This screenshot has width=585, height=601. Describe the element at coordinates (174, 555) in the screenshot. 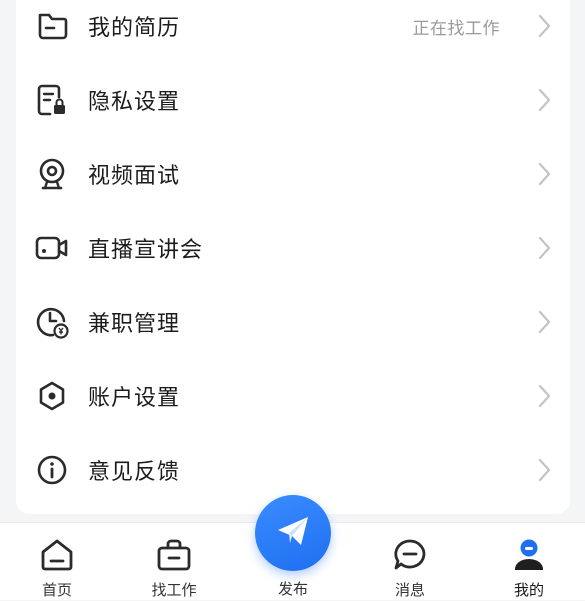

I see `briefcase-icon` at that location.